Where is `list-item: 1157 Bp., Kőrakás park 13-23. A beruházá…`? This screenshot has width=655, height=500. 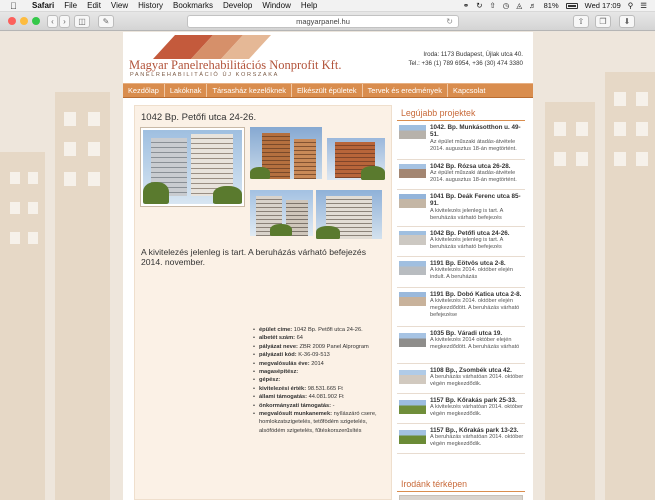 list-item: 1157 Bp., Kőrakás park 13-23. A beruházá… is located at coordinates (461, 439).